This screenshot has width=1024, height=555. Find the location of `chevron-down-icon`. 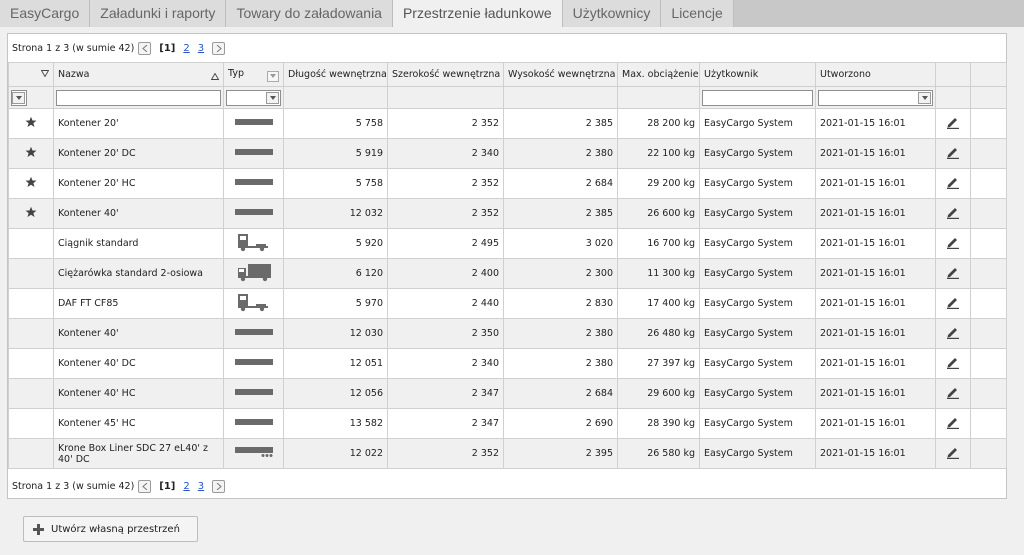

chevron-down-icon is located at coordinates (272, 97).